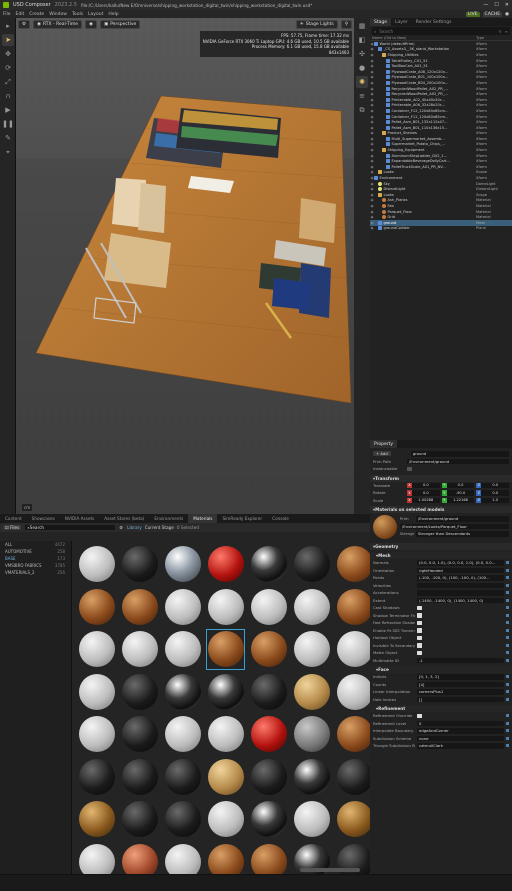  Describe the element at coordinates (8, 68) in the screenshot. I see `rotate-icon: ⟳` at that location.